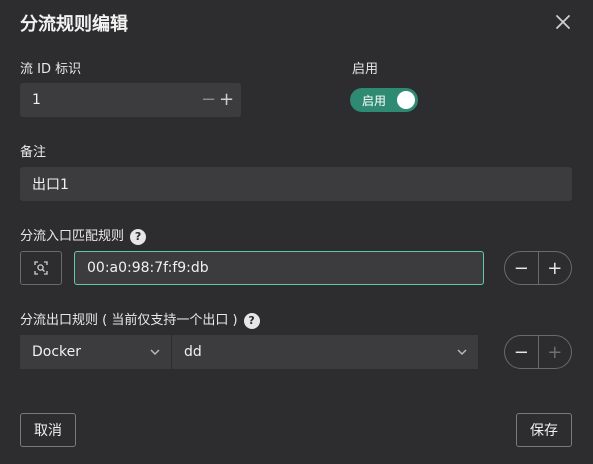 Image resolution: width=593 pixels, height=464 pixels. What do you see at coordinates (33, 152) in the screenshot?
I see `remark-label: 备注` at bounding box center [33, 152].